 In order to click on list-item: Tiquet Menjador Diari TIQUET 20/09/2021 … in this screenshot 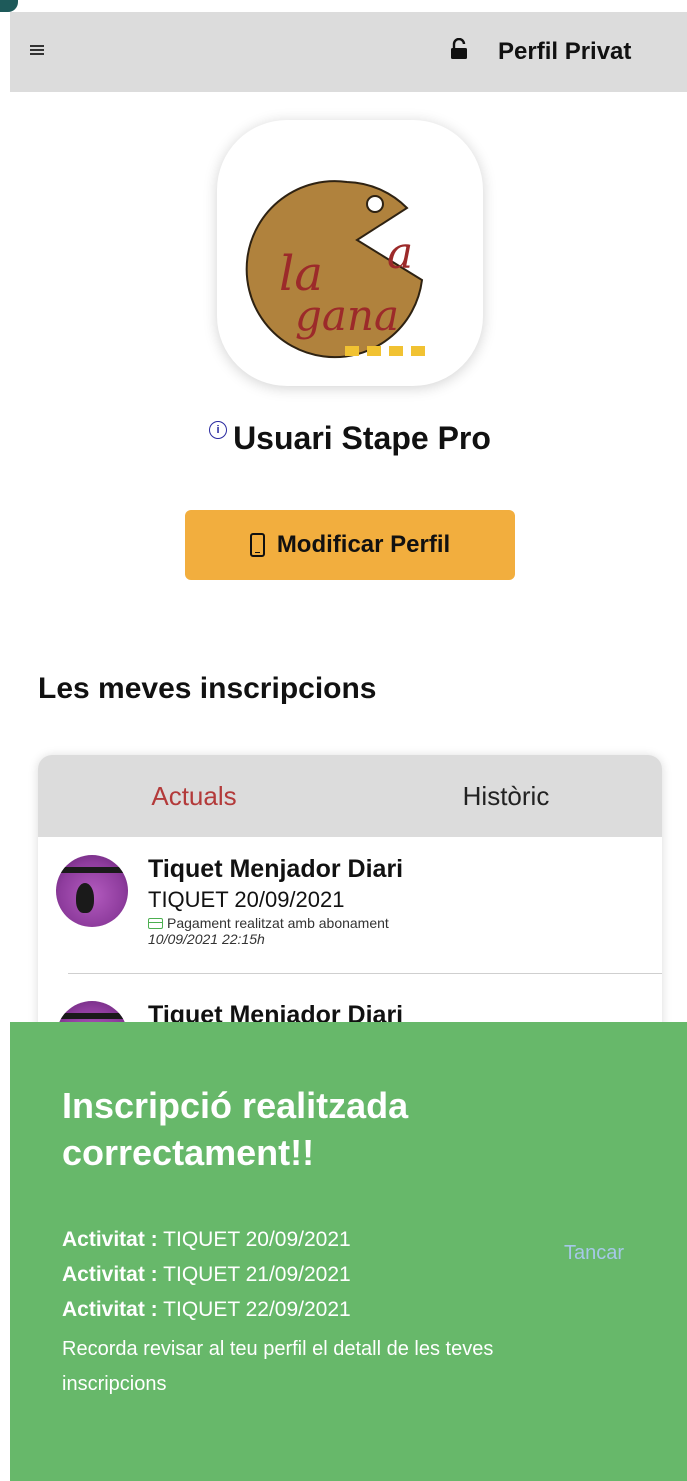, I will do `click(350, 907)`.